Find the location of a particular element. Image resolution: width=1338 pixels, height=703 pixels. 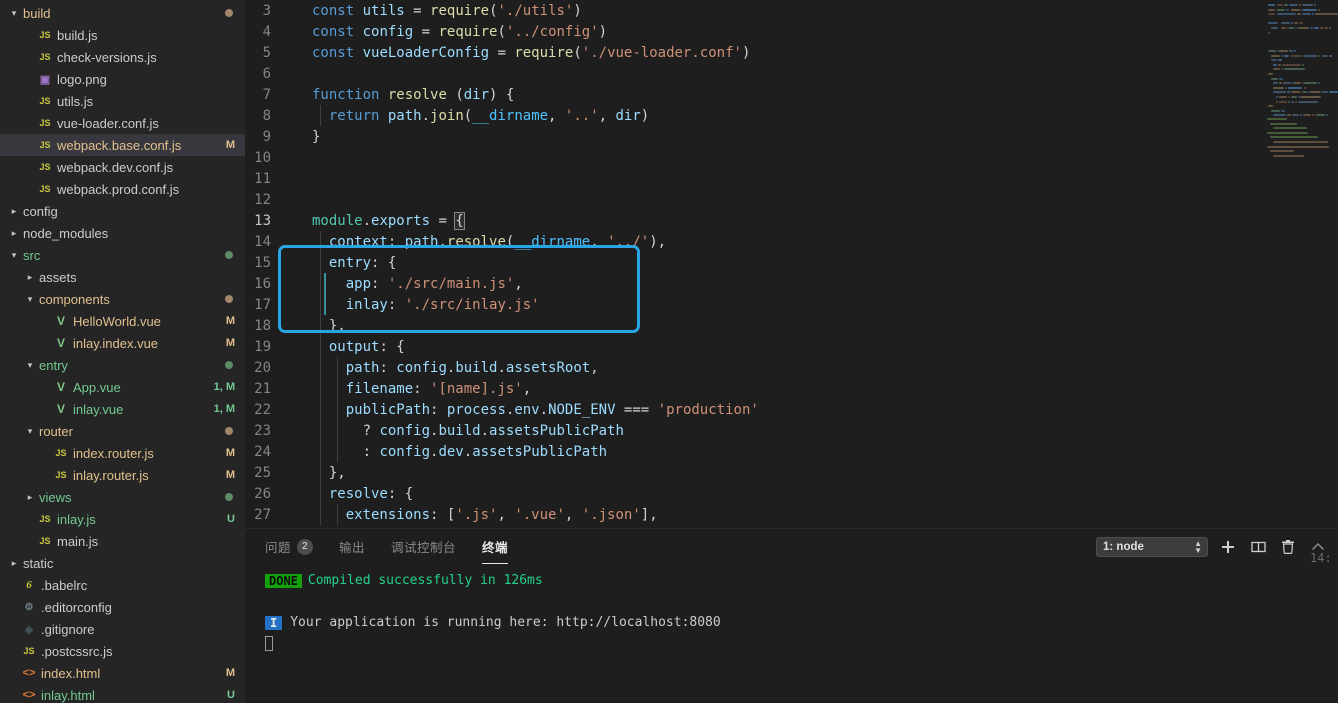

code-line: 19 output: { is located at coordinates (791, 346).